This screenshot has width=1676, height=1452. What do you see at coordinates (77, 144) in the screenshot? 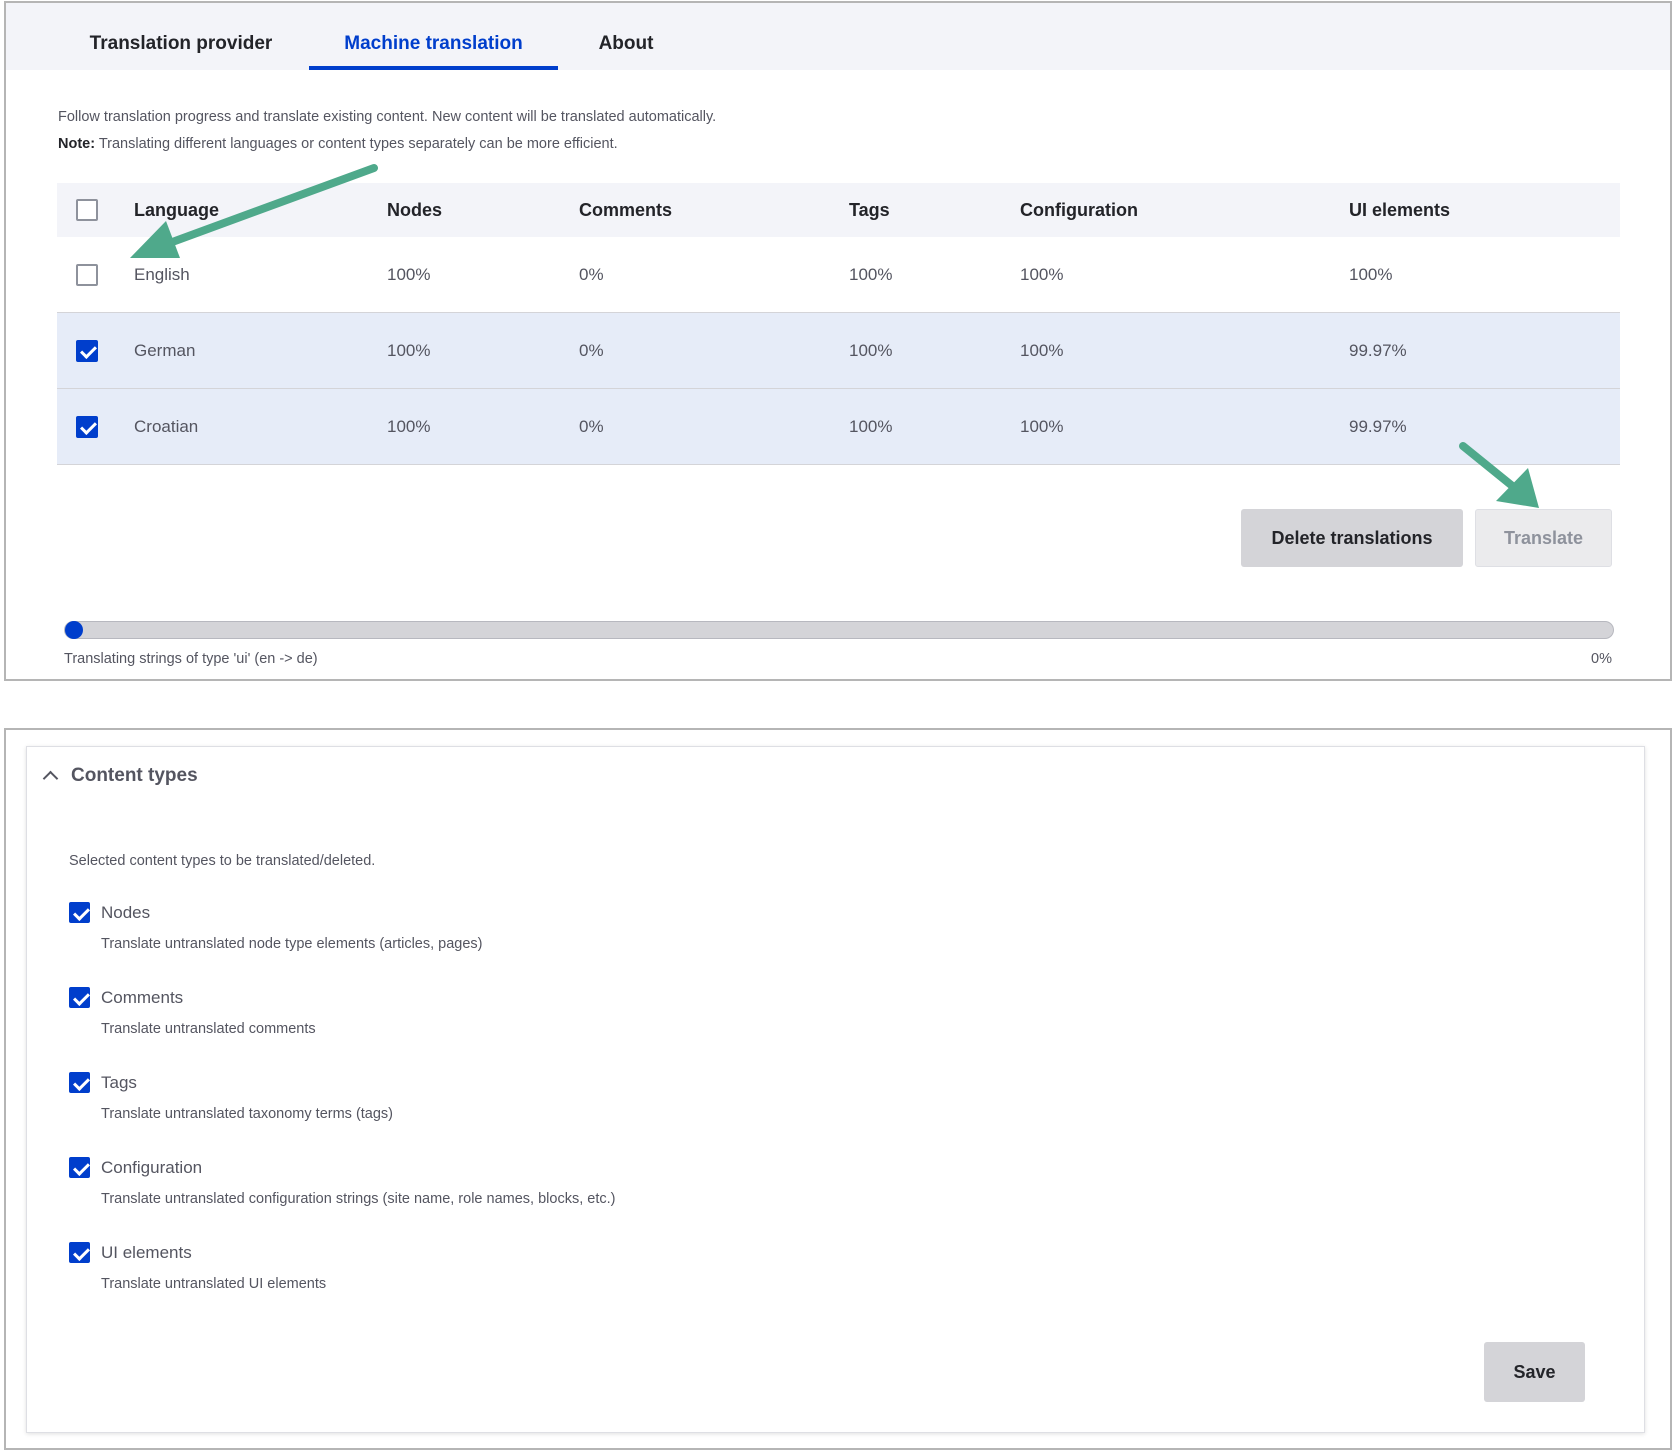
I see `note-label: Note:` at bounding box center [77, 144].